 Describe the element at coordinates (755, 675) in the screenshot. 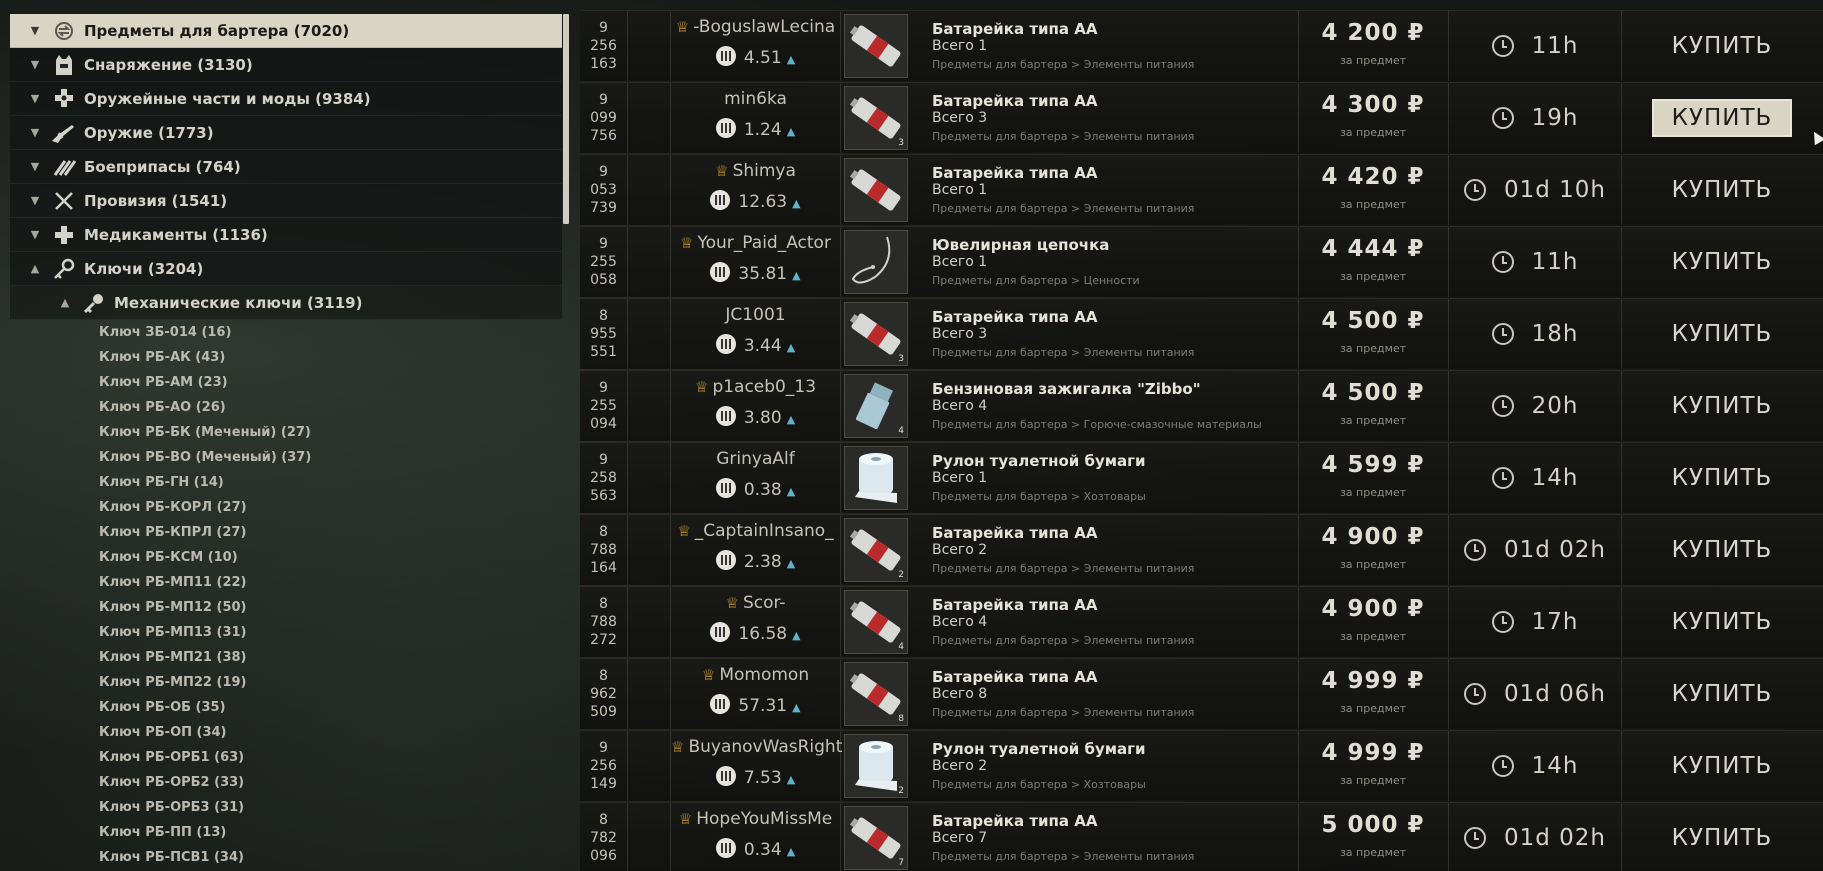

I see `seller-name-line: ♕ Momomon` at that location.